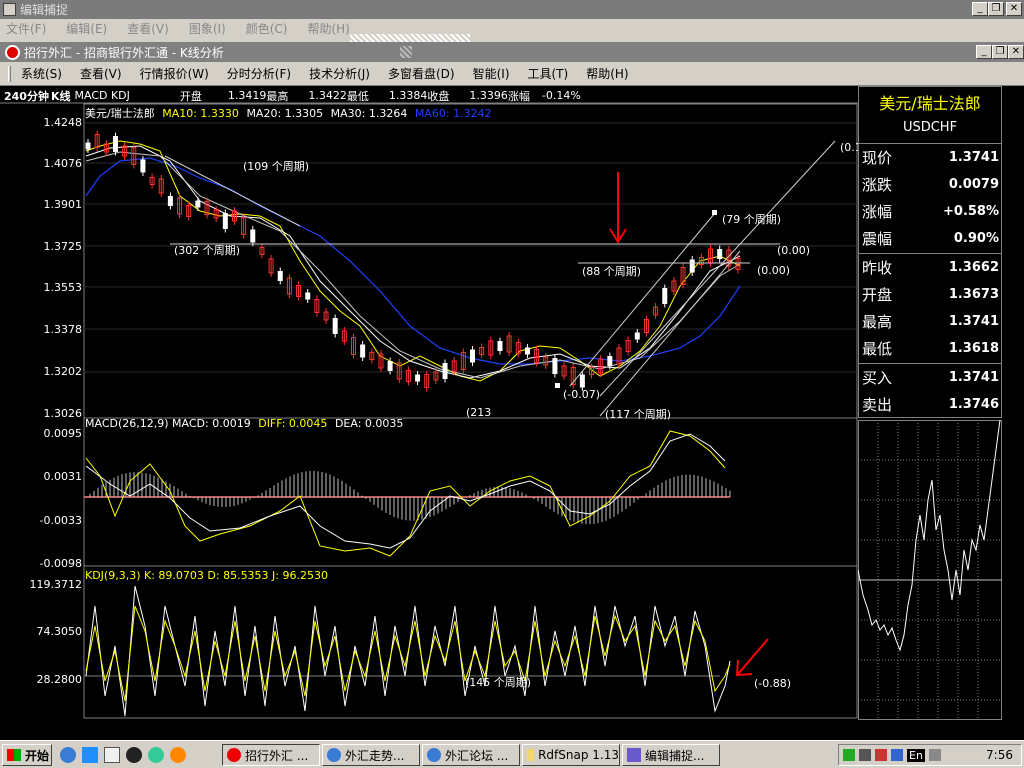 The height and width of the screenshot is (768, 1024). What do you see at coordinates (120, 113) in the screenshot?
I see `symbol-name: 美元/瑞士法郎` at bounding box center [120, 113].